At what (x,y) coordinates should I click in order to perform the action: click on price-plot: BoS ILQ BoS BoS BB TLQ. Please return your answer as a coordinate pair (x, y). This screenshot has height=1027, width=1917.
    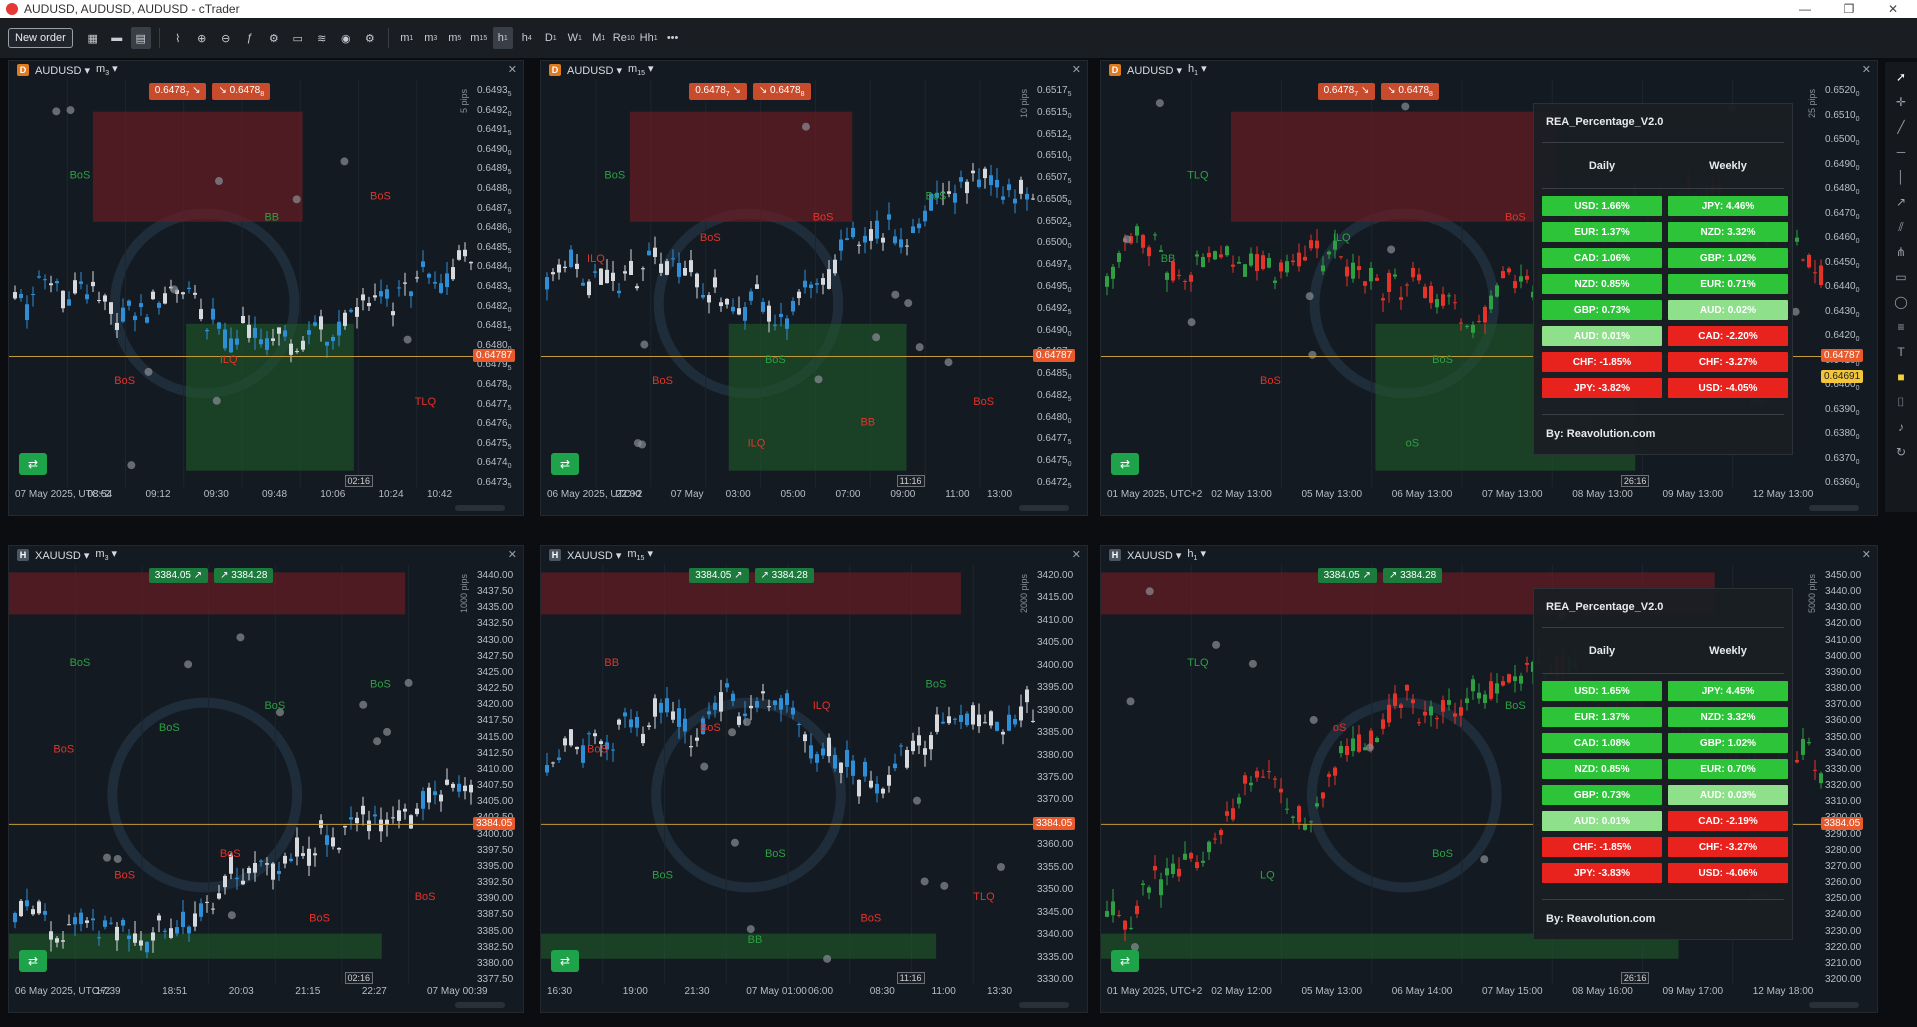
    Looking at the image, I should click on (242, 283).